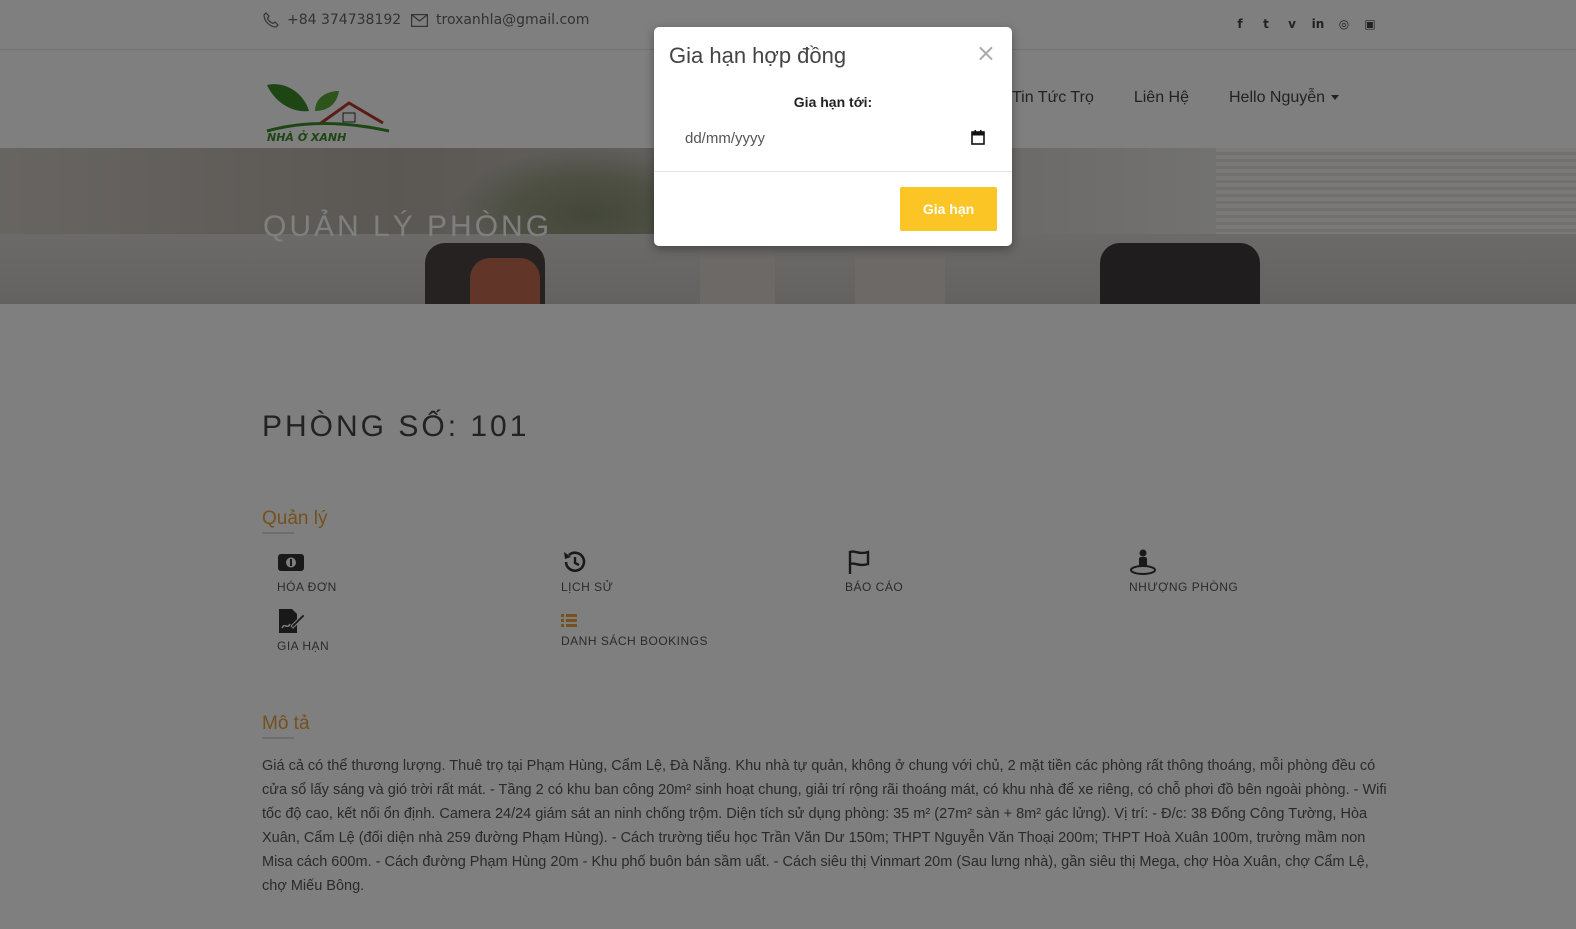 The width and height of the screenshot is (1576, 929). What do you see at coordinates (832, 139) in the screenshot?
I see `extend-date-input: dd/mm/yyyy` at bounding box center [832, 139].